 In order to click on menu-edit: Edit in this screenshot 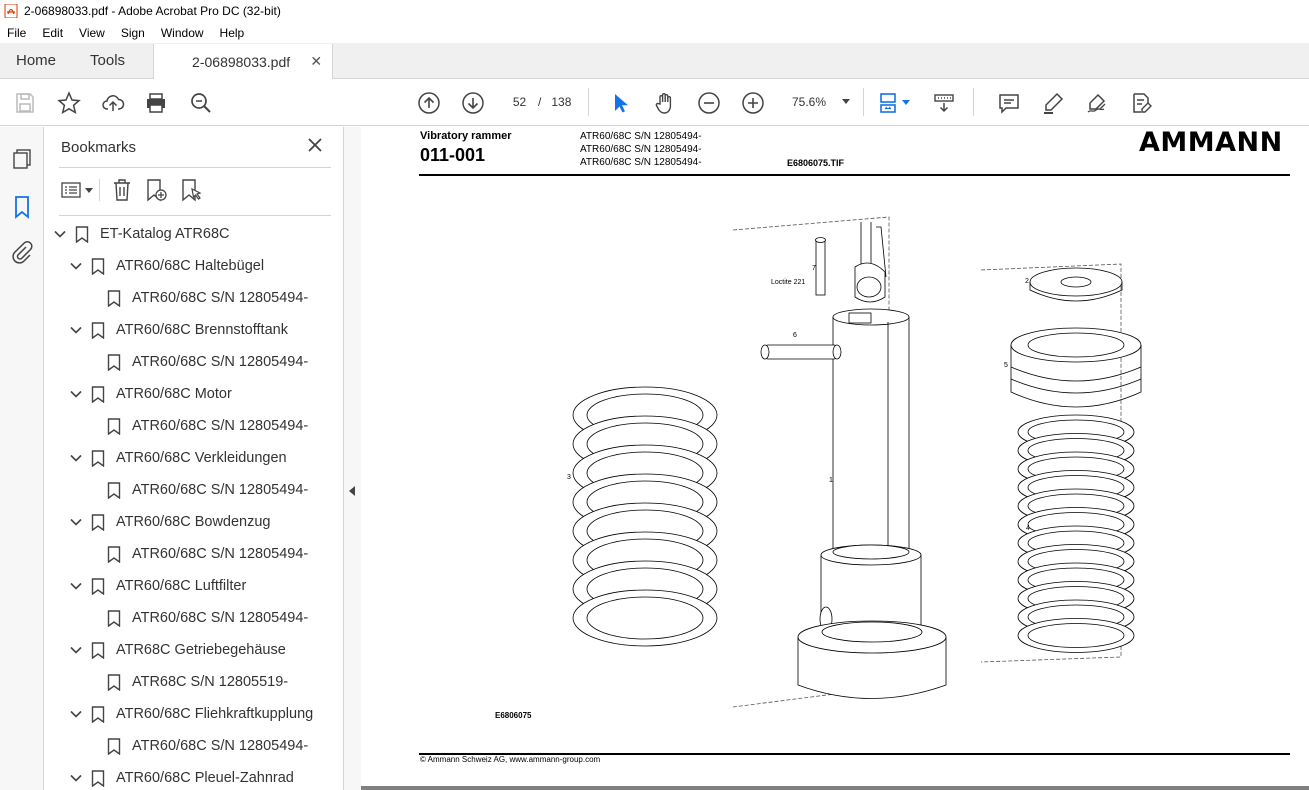, I will do `click(52, 33)`.